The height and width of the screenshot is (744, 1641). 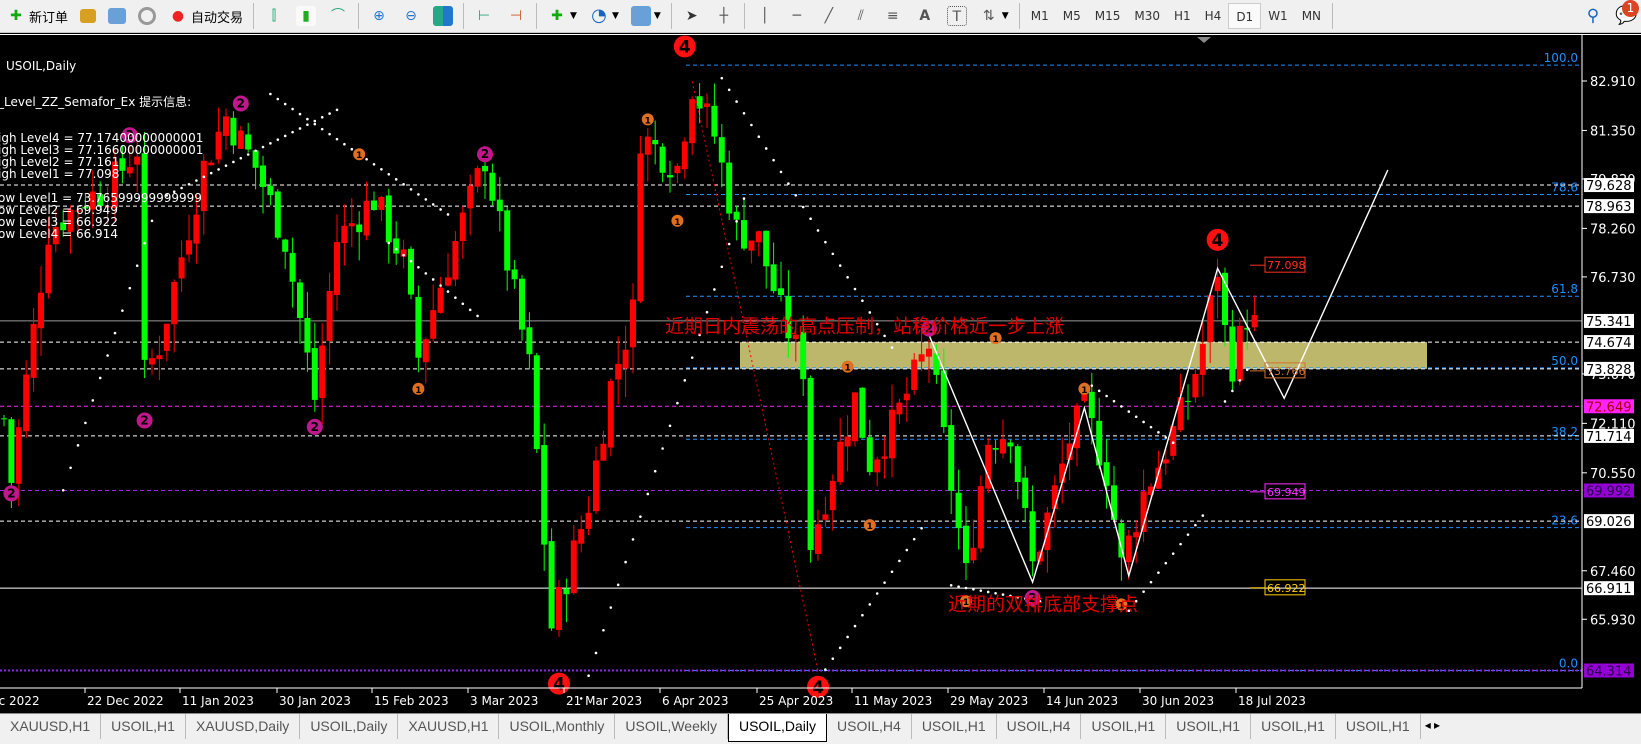 What do you see at coordinates (861, 16) in the screenshot?
I see `equidistant-channel-button: ⫽` at bounding box center [861, 16].